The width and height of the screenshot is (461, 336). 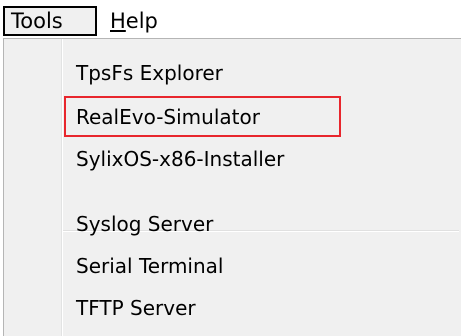 What do you see at coordinates (230, 20) in the screenshot?
I see `menu-bar: Tools Help` at bounding box center [230, 20].